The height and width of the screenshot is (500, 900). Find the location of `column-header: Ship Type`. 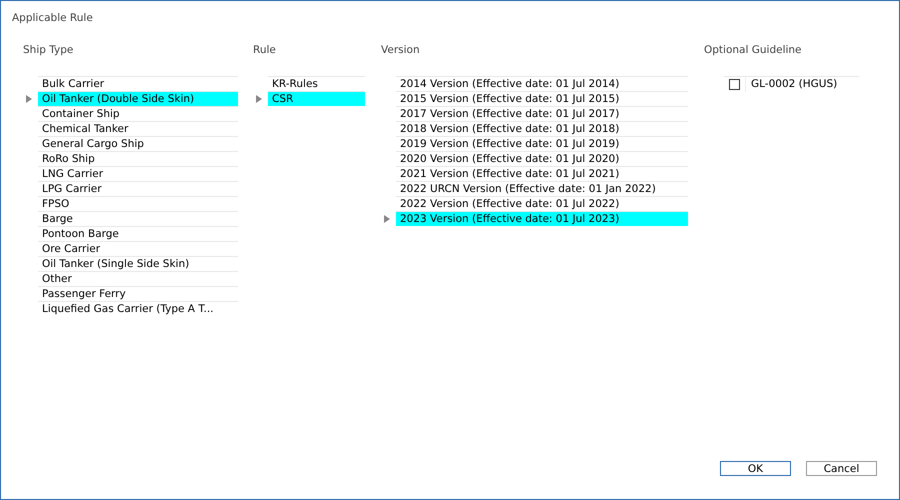

column-header: Ship Type is located at coordinates (48, 51).